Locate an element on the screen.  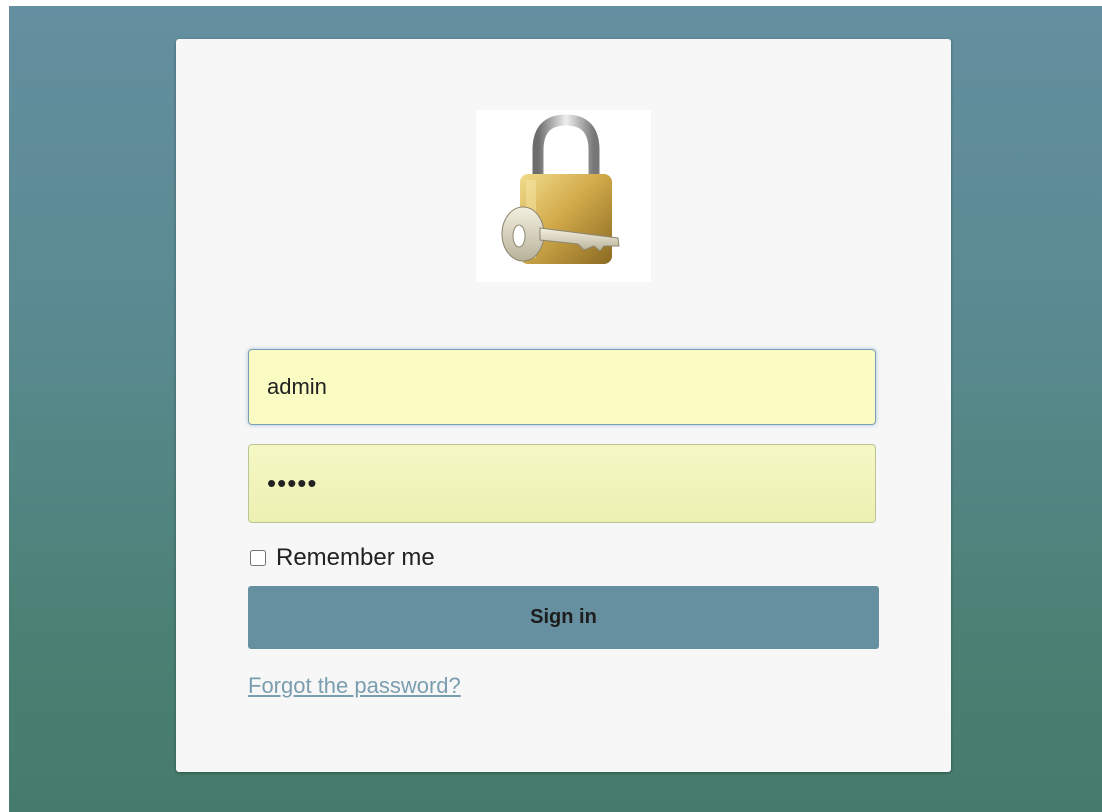
forgot-password-link: Forgot the password? is located at coordinates (354, 686).